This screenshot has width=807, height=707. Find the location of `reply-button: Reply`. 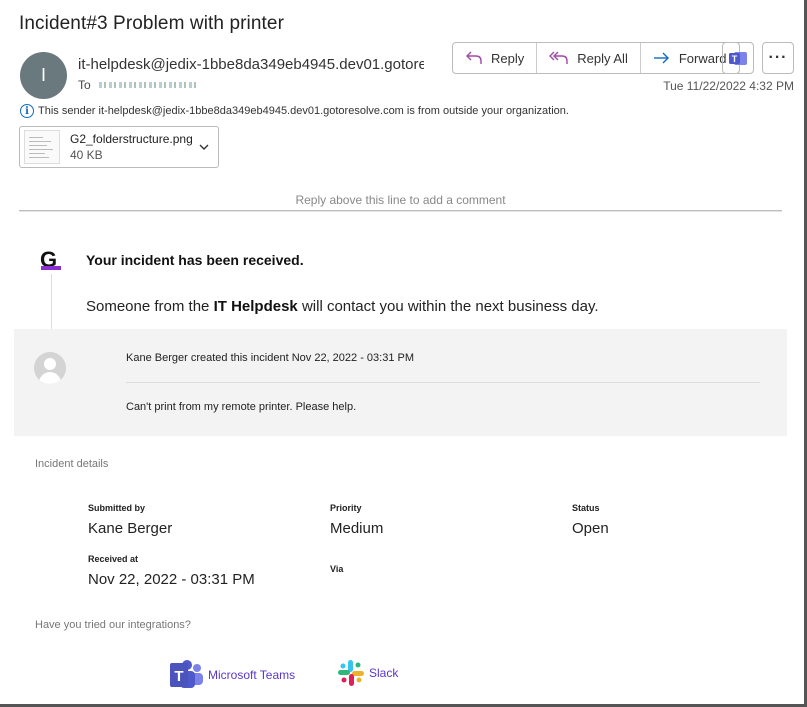

reply-button: Reply is located at coordinates (495, 58).